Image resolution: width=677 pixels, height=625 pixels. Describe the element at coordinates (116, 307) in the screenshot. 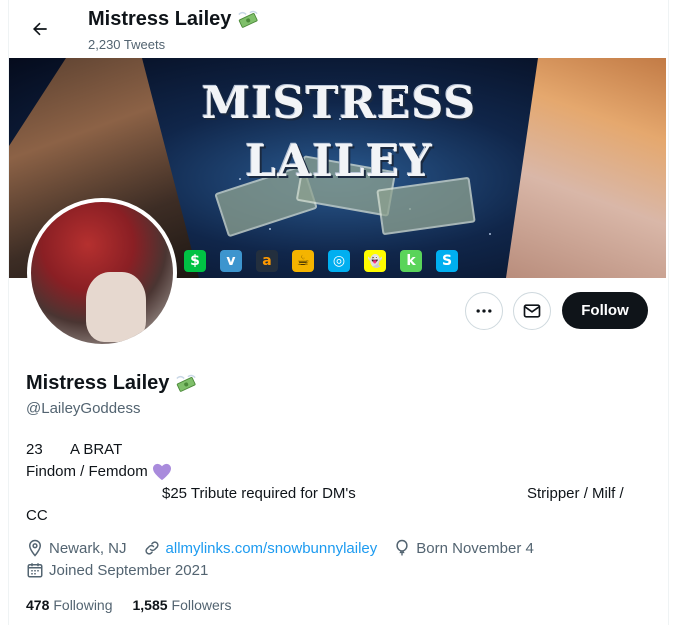

I see `avatar-photo` at that location.